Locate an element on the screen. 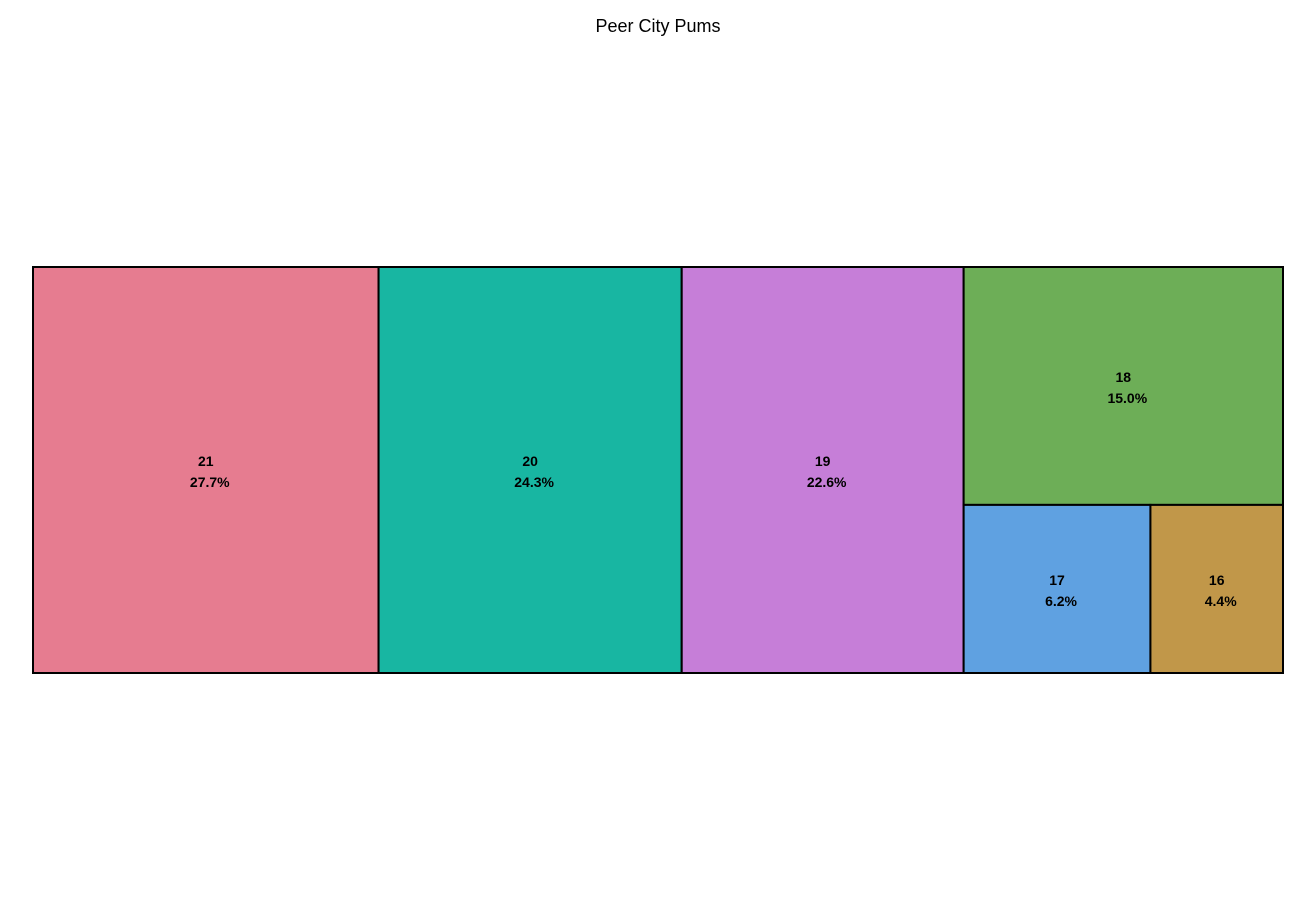 The image size is (1316, 907). treemap-tile-20: 20 24.3% is located at coordinates (530, 470).